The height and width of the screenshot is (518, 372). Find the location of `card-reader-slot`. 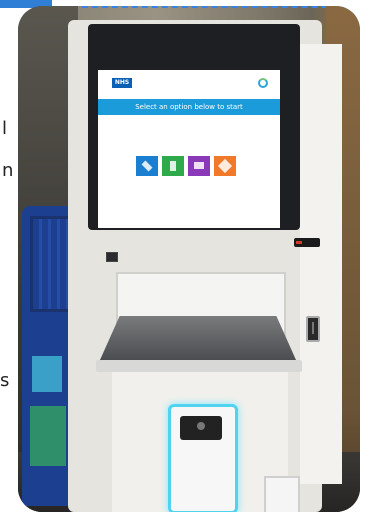

card-reader-slot is located at coordinates (307, 242).